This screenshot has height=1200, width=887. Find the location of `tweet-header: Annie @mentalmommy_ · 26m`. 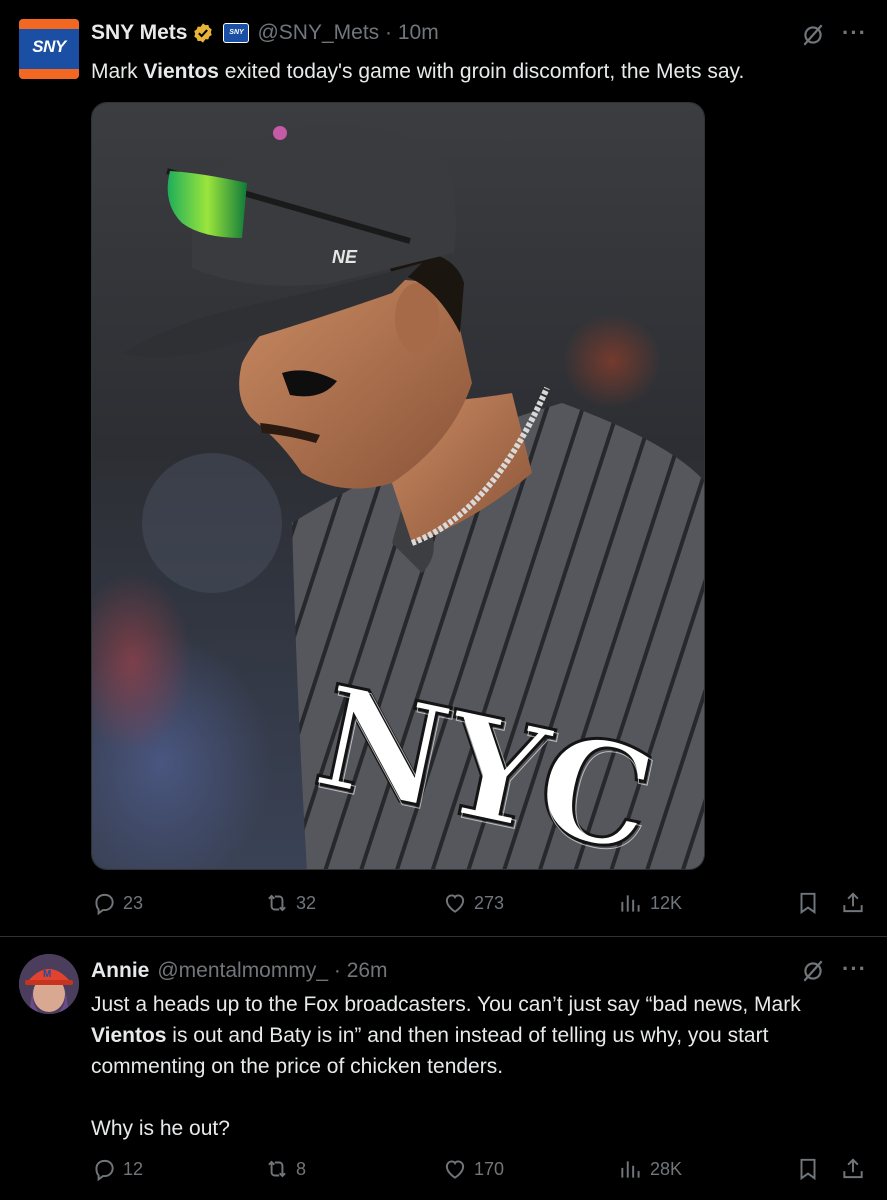

tweet-header: Annie @mentalmommy_ · 26m is located at coordinates (239, 971).